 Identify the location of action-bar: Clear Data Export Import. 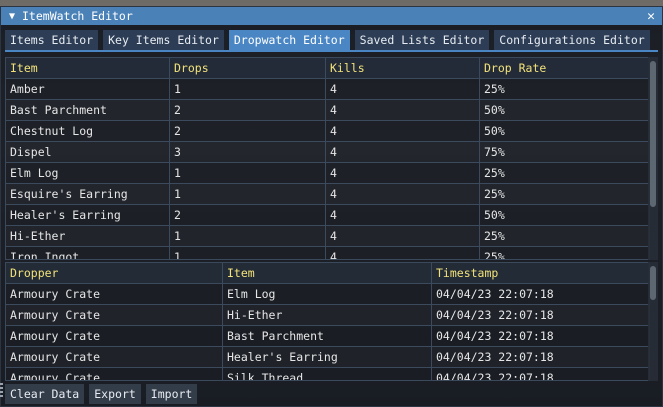
(101, 394).